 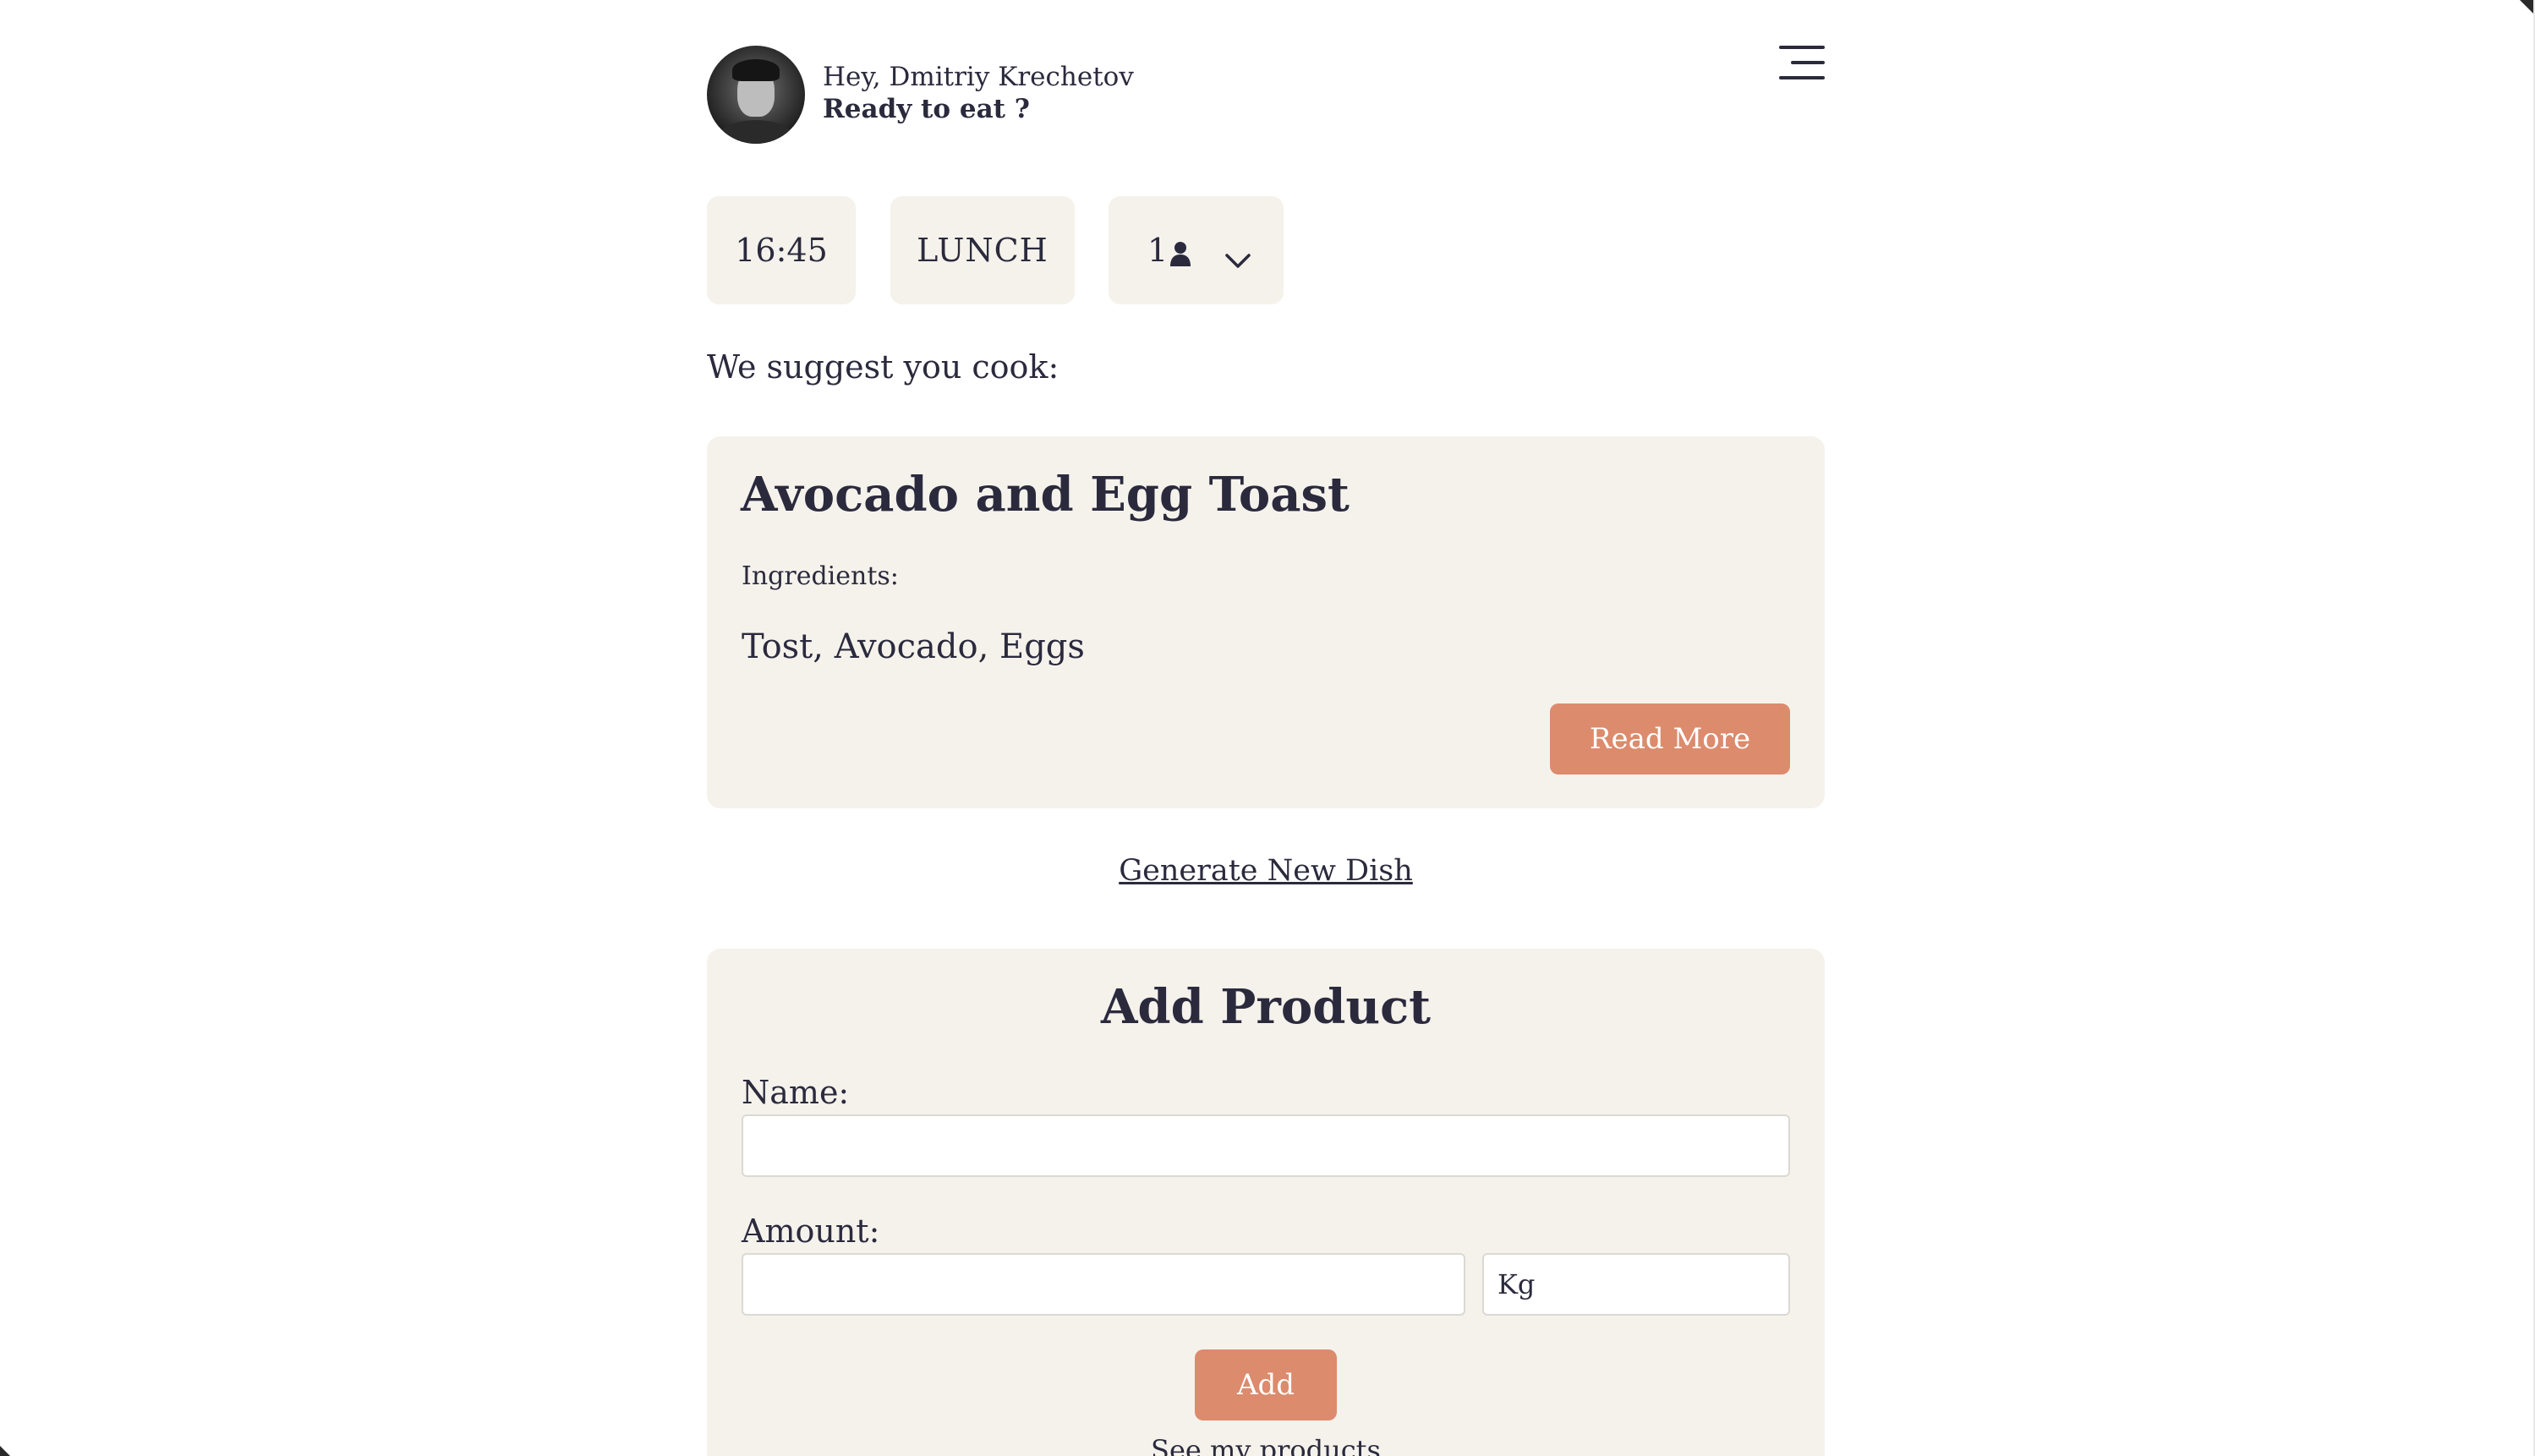 What do you see at coordinates (1636, 1285) in the screenshot?
I see `unit-select: Kg` at bounding box center [1636, 1285].